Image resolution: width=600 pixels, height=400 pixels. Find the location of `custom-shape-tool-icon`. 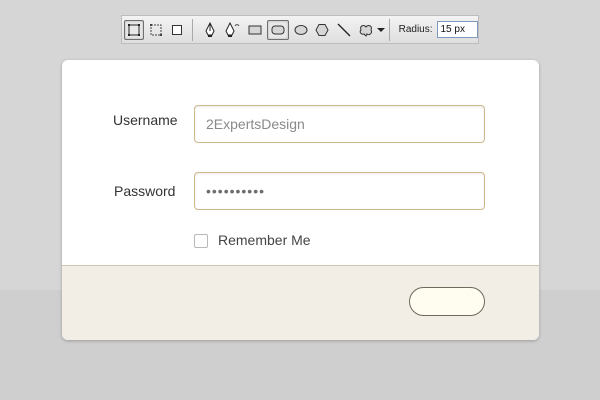

custom-shape-tool-icon is located at coordinates (366, 30).